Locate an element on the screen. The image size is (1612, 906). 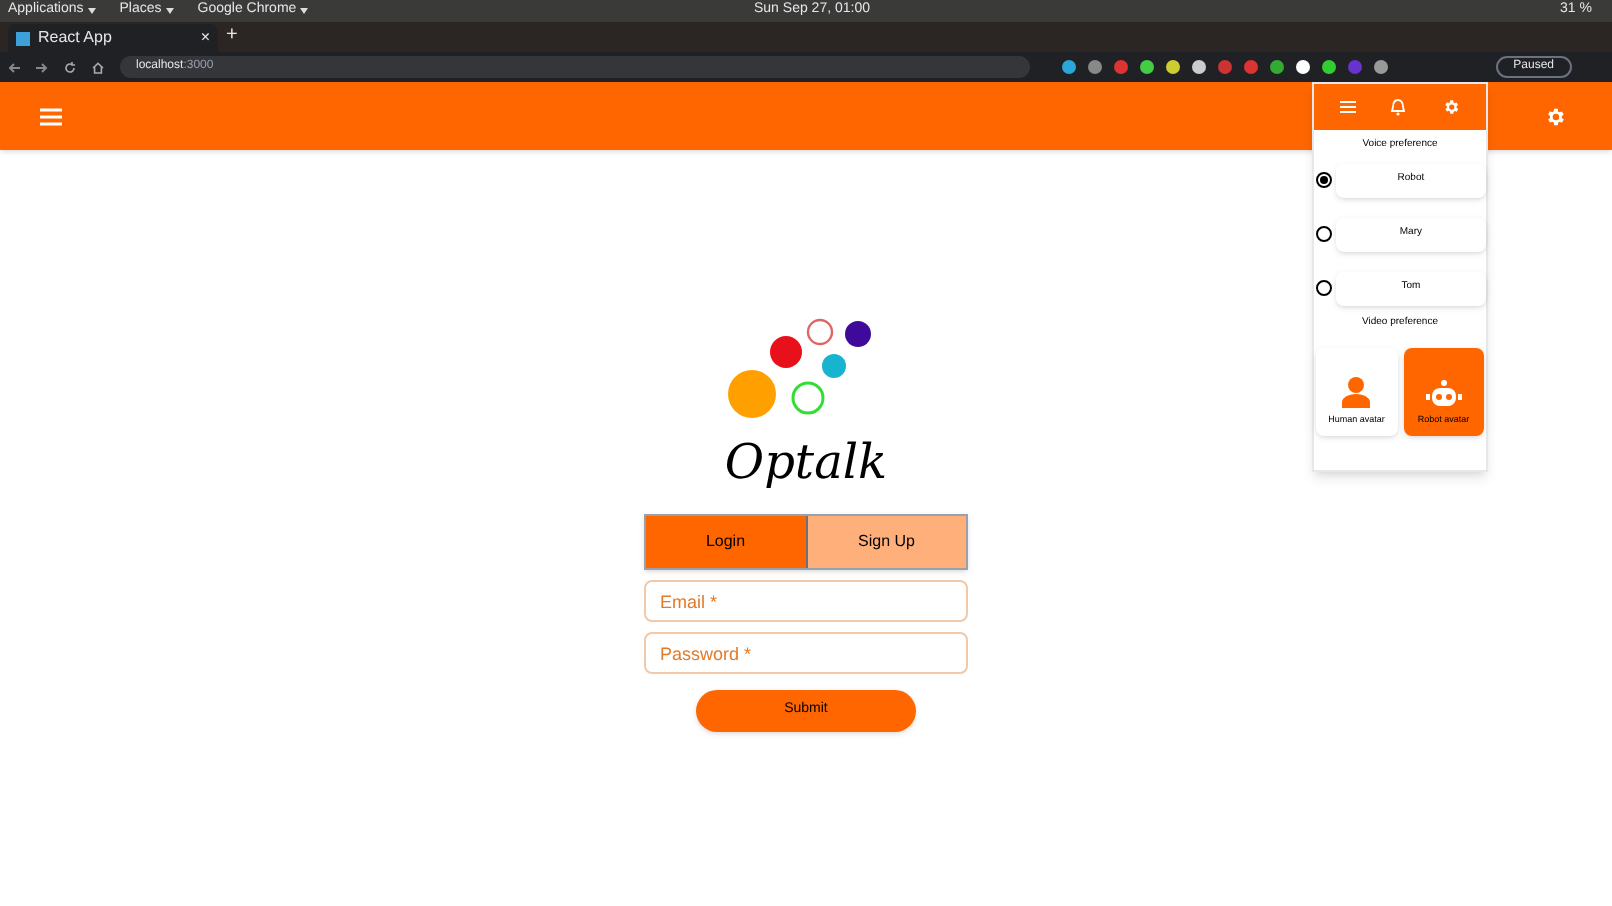
bell-icon is located at coordinates (1398, 107).